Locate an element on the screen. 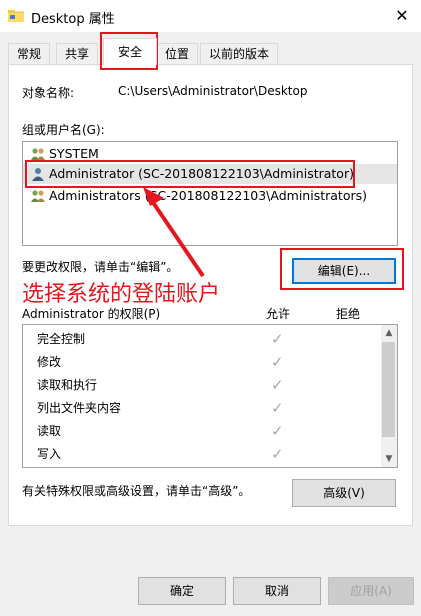 This screenshot has width=421, height=616. group-row-system: SYSTEM is located at coordinates (210, 154).